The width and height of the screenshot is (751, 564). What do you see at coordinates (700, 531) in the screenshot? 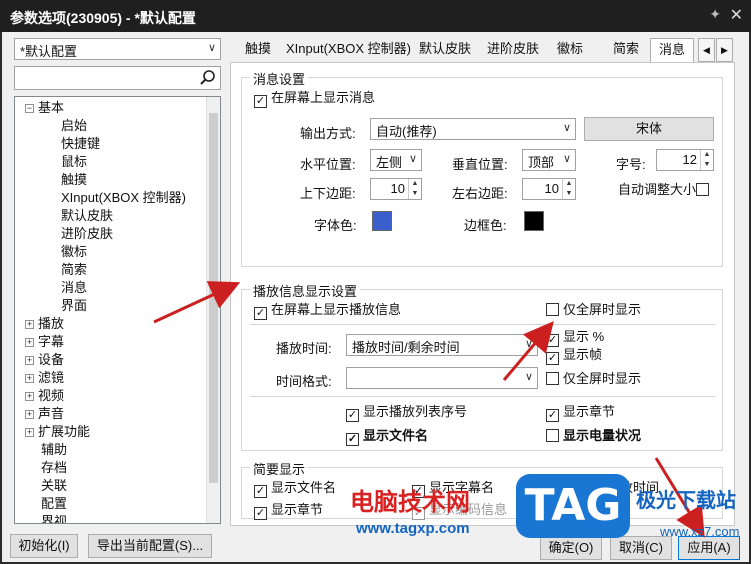
I see `watermark-site-url: www.xz7.com` at bounding box center [700, 531].